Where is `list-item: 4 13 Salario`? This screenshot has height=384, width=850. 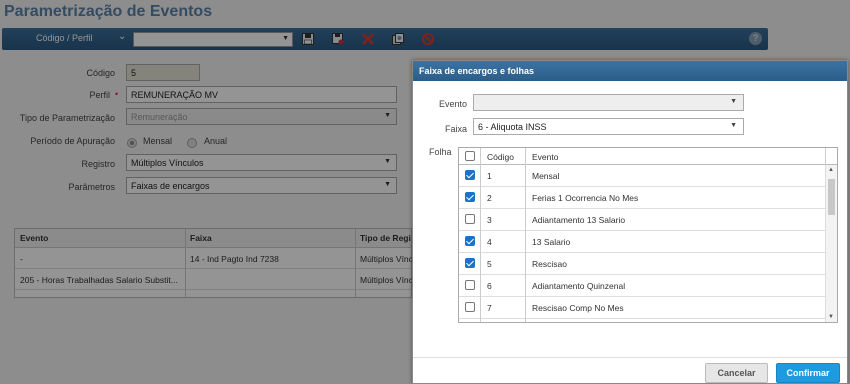 list-item: 4 13 Salario is located at coordinates (642, 242).